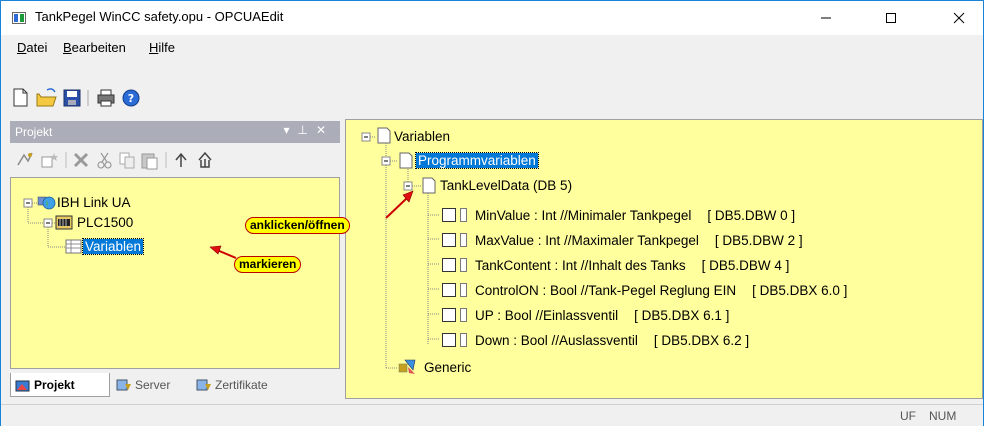  I want to click on certificate-tab-icon, so click(203, 385).